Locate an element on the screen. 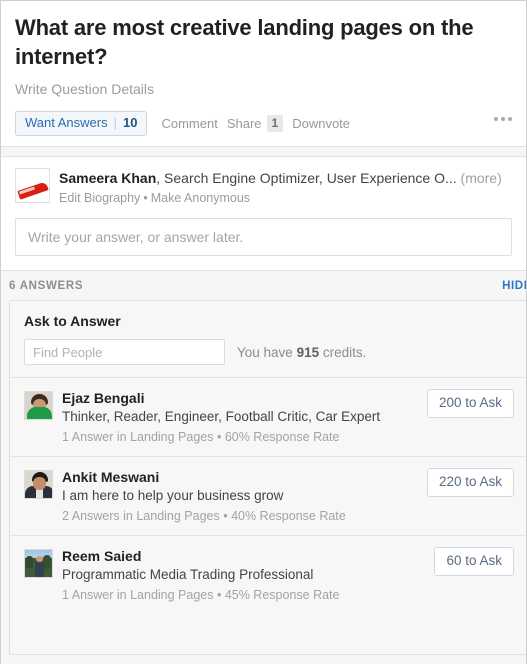 This screenshot has width=527, height=664. find-people-row: Find People You have 915 credits. is located at coordinates (268, 358).